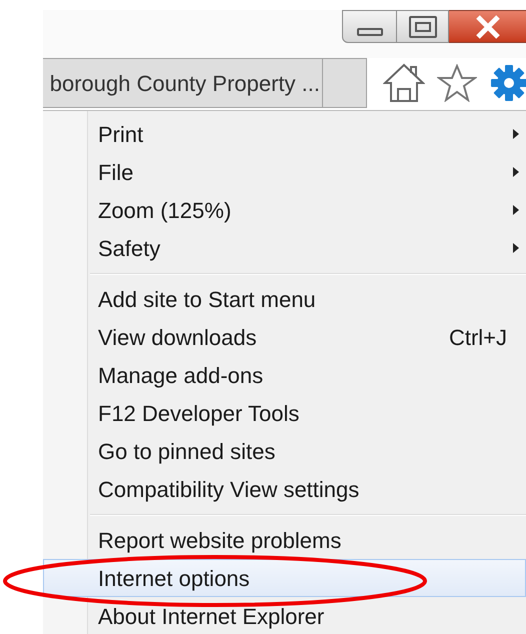 This screenshot has width=526, height=634. What do you see at coordinates (284, 413) in the screenshot?
I see `menu-item: F12 Developer Tools` at bounding box center [284, 413].